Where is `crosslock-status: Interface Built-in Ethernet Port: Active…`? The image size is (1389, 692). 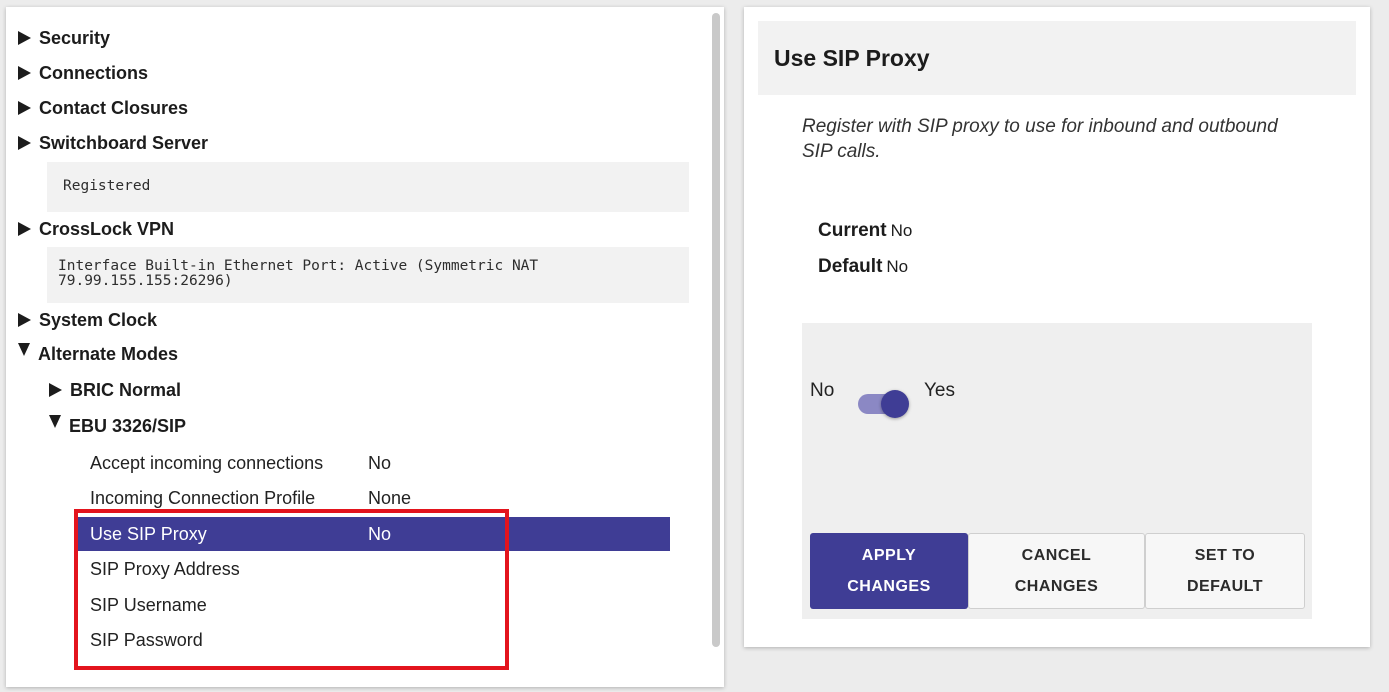 crosslock-status: Interface Built-in Ethernet Port: Active… is located at coordinates (368, 275).